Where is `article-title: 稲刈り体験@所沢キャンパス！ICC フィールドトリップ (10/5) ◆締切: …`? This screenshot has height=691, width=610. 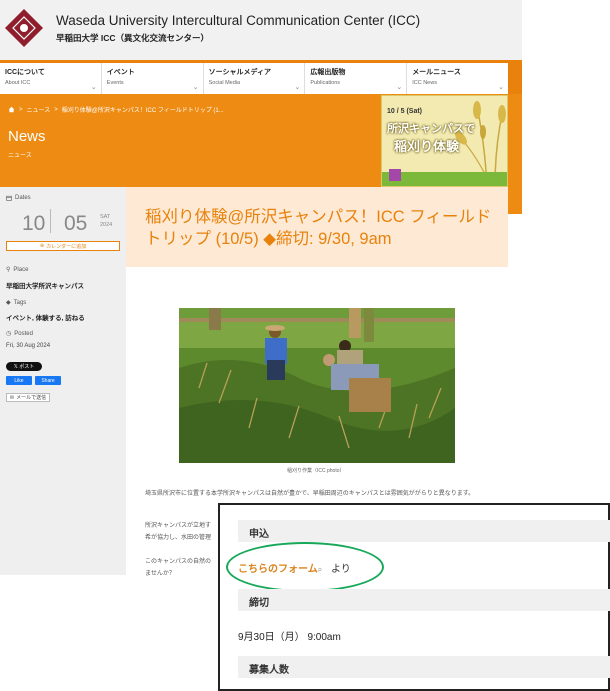
article-title: 稲刈り体験@所沢キャンパス！ICC フィールドトリップ (10/5) ◆締切: … is located at coordinates (318, 228).